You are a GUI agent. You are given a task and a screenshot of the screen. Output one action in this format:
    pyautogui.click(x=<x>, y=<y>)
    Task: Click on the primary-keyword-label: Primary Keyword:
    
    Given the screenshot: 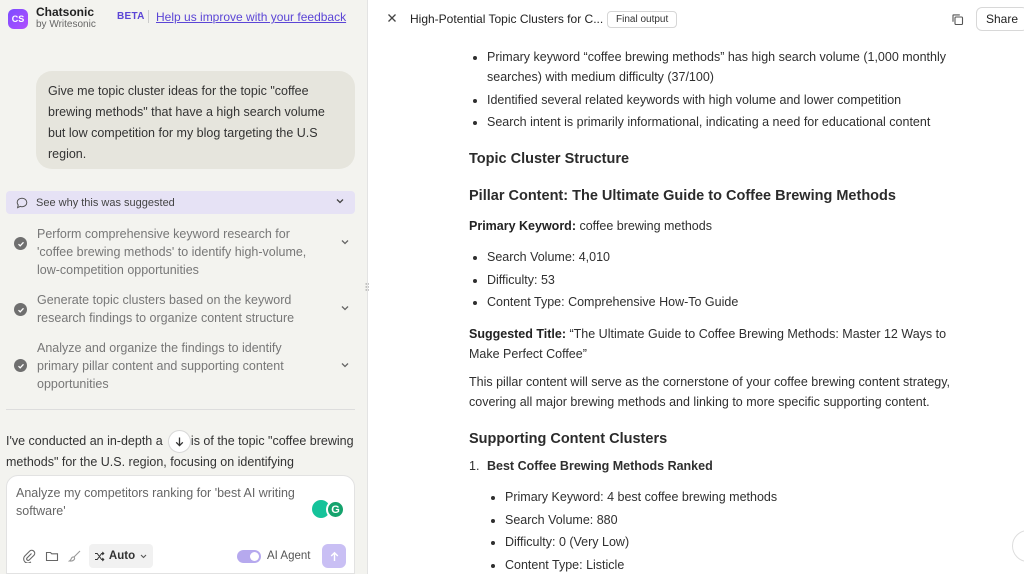 What is the action you would take?
    pyautogui.click(x=522, y=226)
    